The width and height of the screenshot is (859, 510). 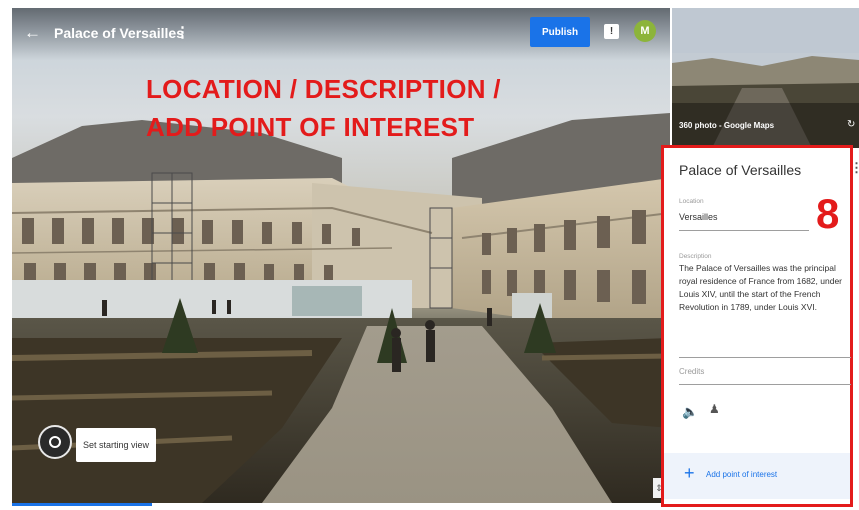 I want to click on publish-button: Publish, so click(x=560, y=32).